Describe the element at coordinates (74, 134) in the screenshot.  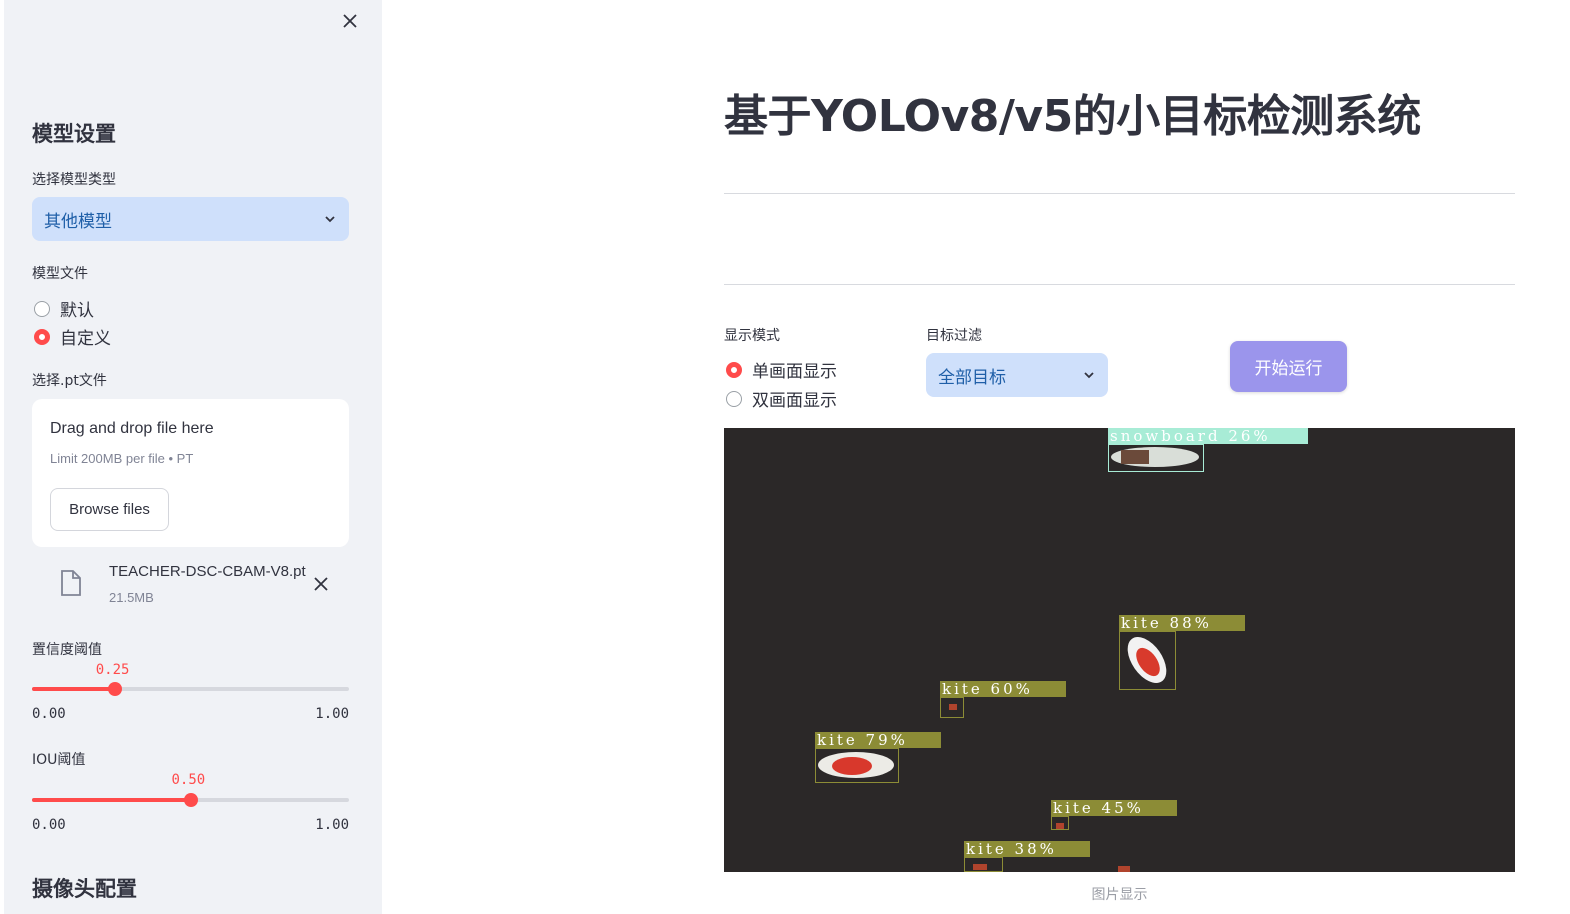
I see `model-section-title: 模型设置` at that location.